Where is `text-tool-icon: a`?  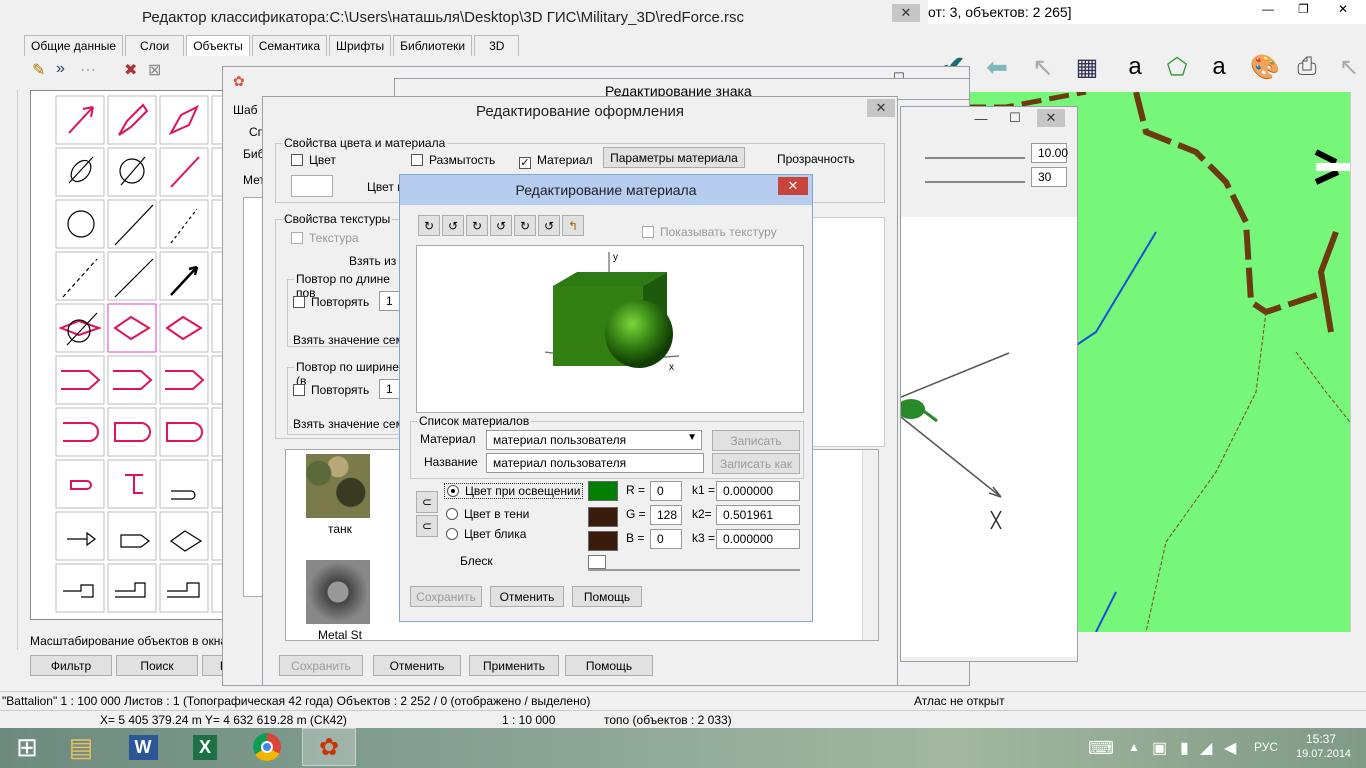
text-tool-icon: a is located at coordinates (1135, 67).